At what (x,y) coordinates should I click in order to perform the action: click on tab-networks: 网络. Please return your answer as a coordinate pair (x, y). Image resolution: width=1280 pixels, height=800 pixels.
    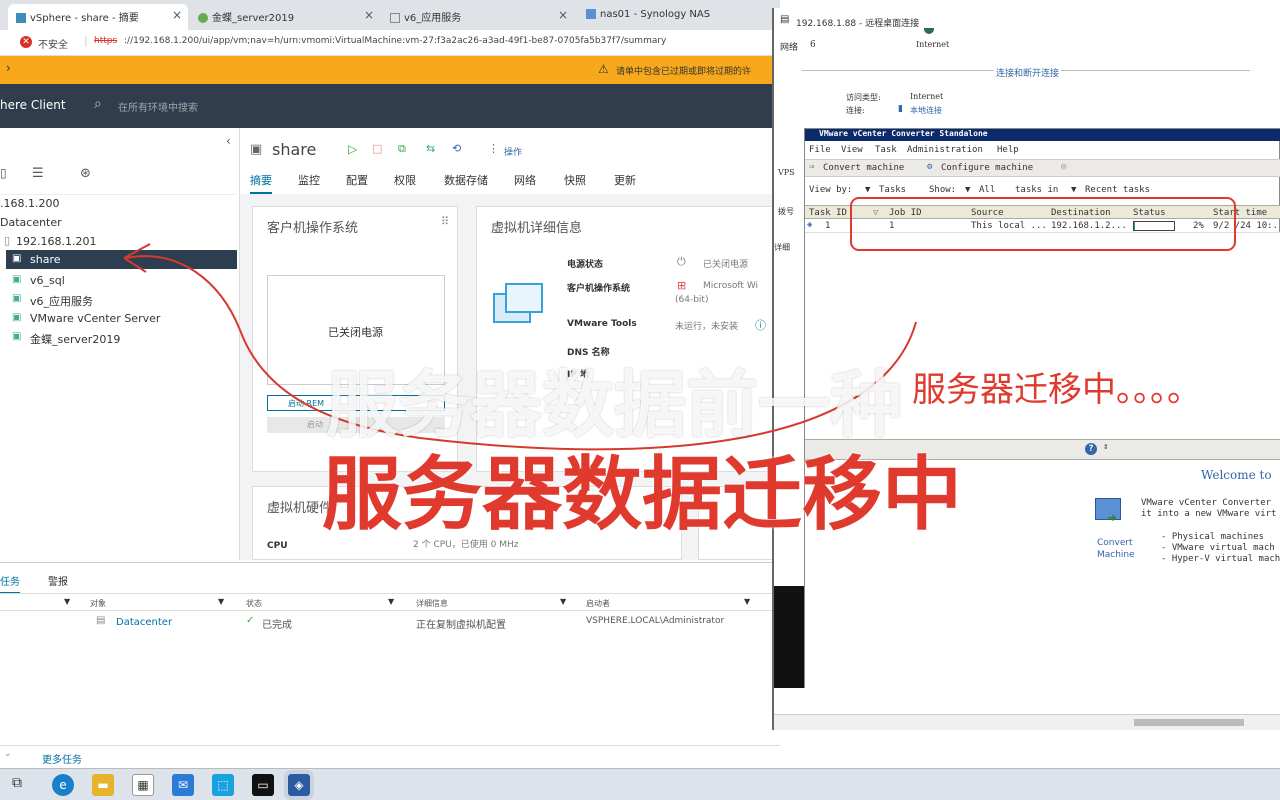
    Looking at the image, I should click on (525, 180).